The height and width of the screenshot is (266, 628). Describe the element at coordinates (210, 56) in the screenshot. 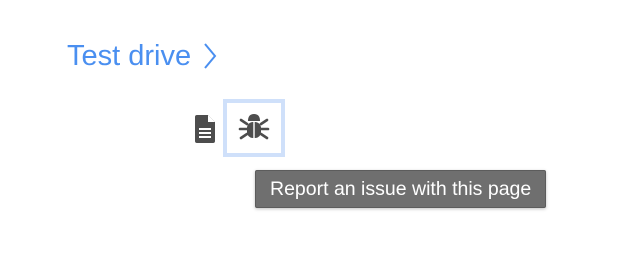

I see `chevron-right-icon` at that location.